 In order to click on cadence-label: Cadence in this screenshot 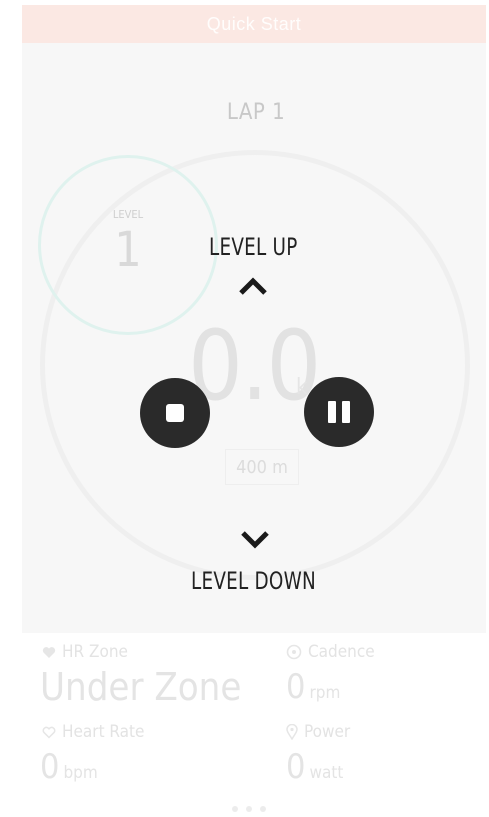, I will do `click(330, 652)`.